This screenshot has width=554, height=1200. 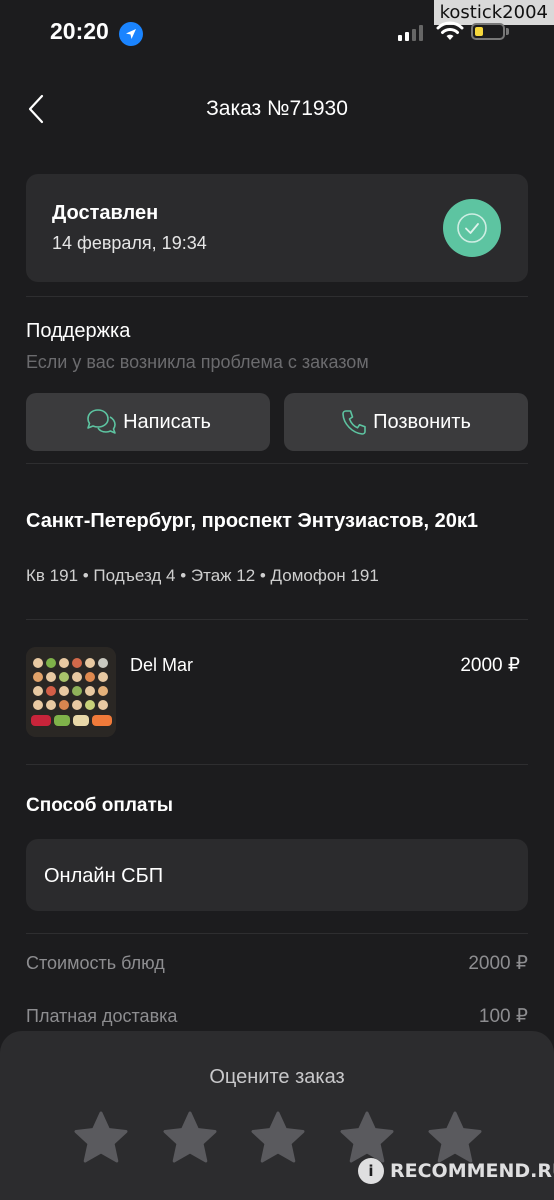 I want to click on location-arrow-icon, so click(x=131, y=34).